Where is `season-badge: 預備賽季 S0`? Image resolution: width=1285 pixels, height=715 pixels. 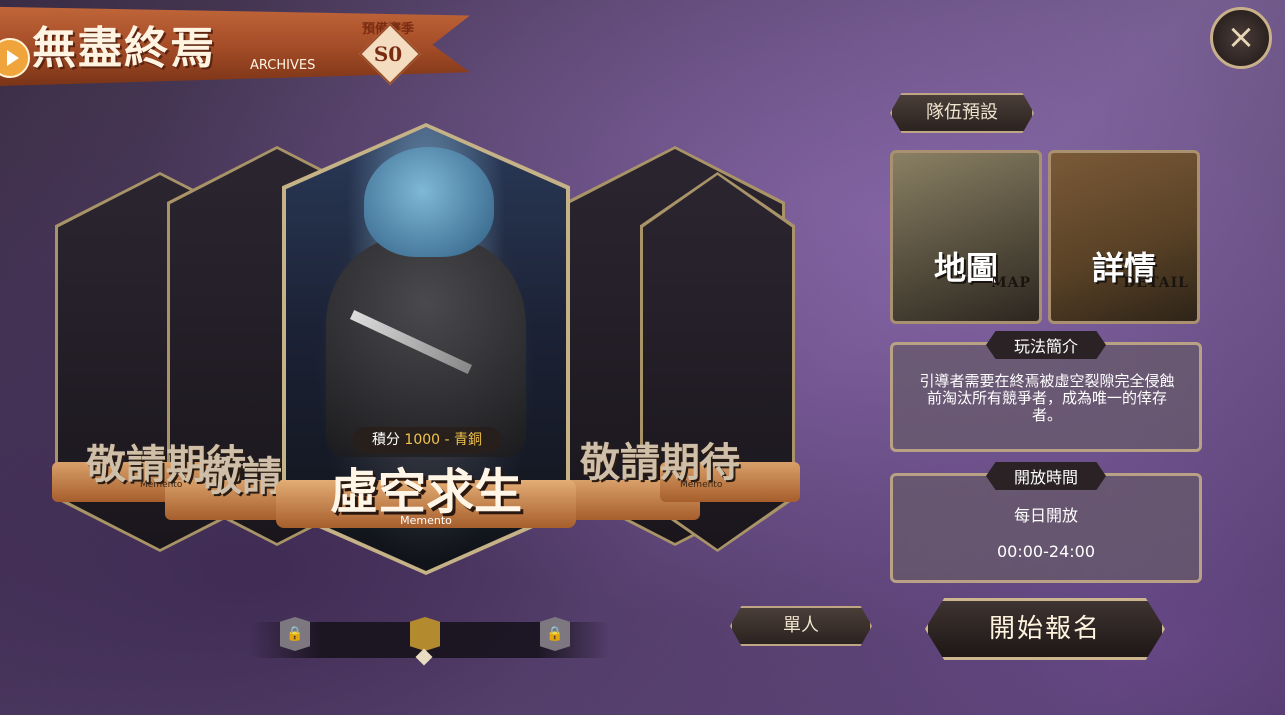 season-badge: 預備賽季 S0 is located at coordinates (389, 52).